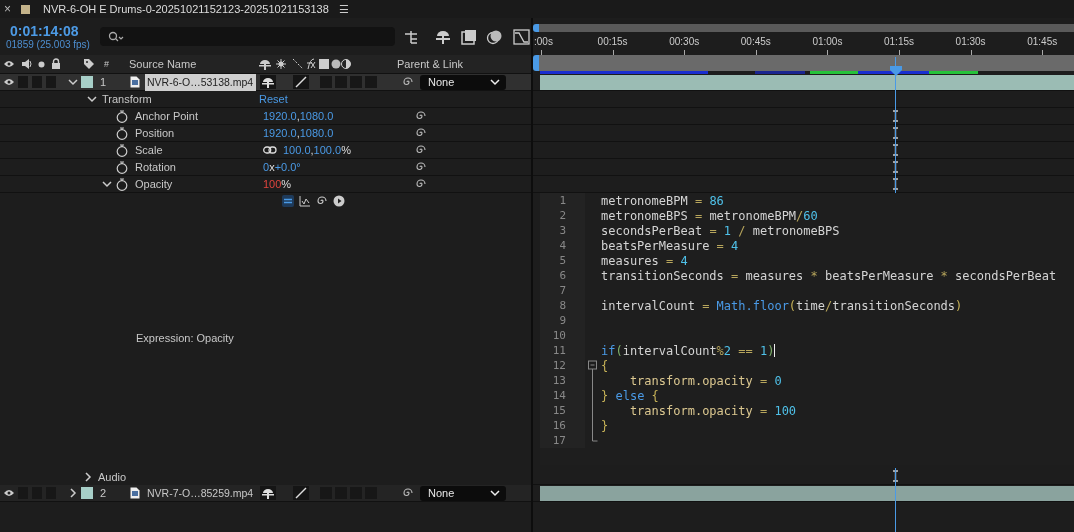  Describe the element at coordinates (662, 200) in the screenshot. I see `code-line: metronomeBPM = 86` at that location.